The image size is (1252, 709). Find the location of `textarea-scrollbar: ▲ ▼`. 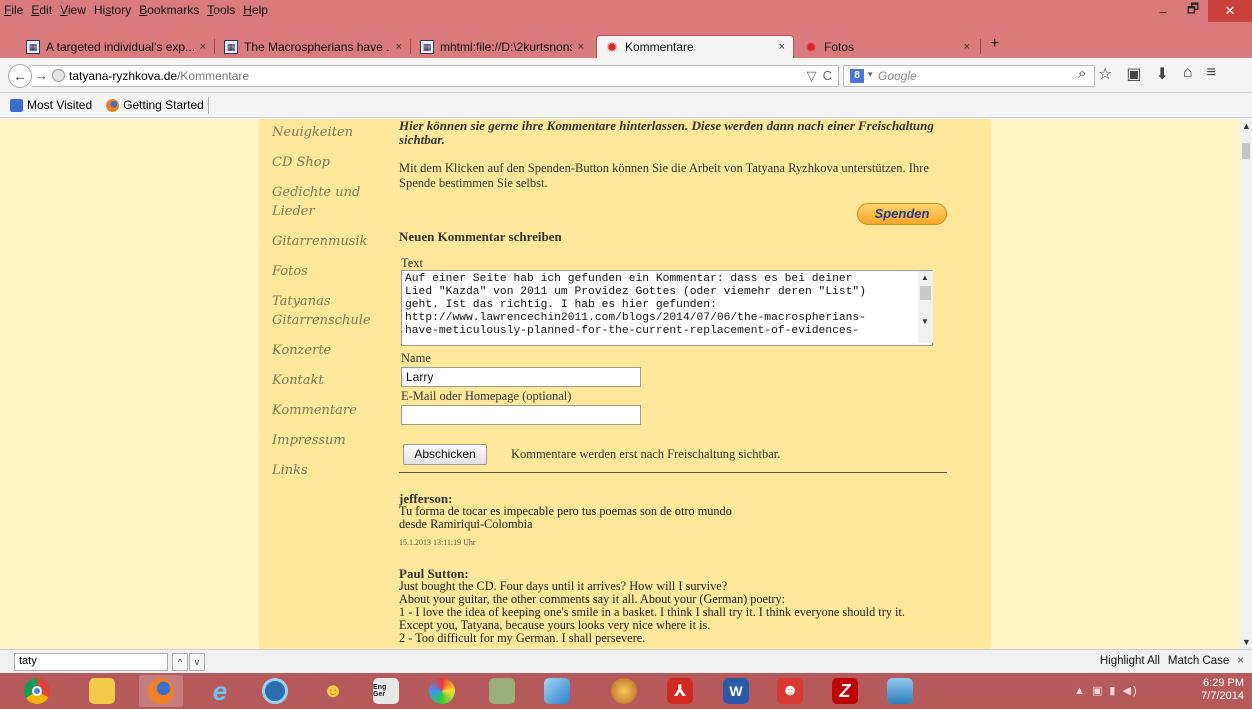

textarea-scrollbar: ▲ ▼ is located at coordinates (925, 307).